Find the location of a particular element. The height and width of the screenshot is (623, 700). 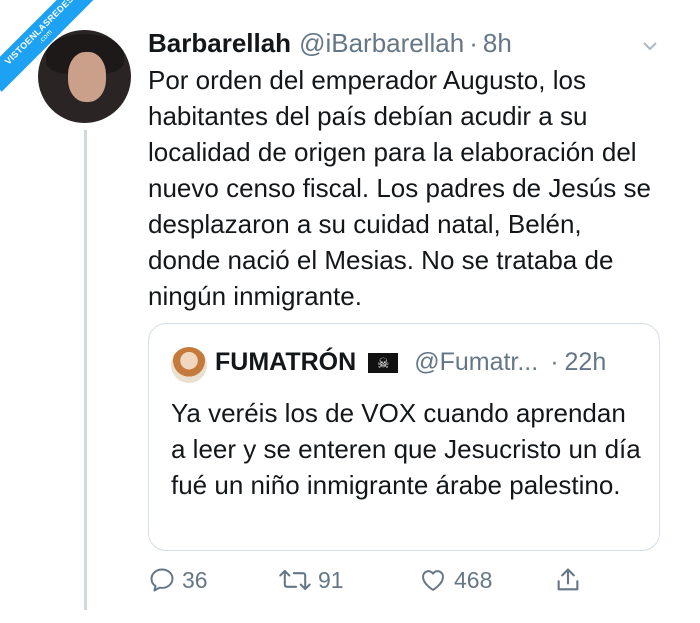

action-bar: 36 91 468 is located at coordinates (383, 583).